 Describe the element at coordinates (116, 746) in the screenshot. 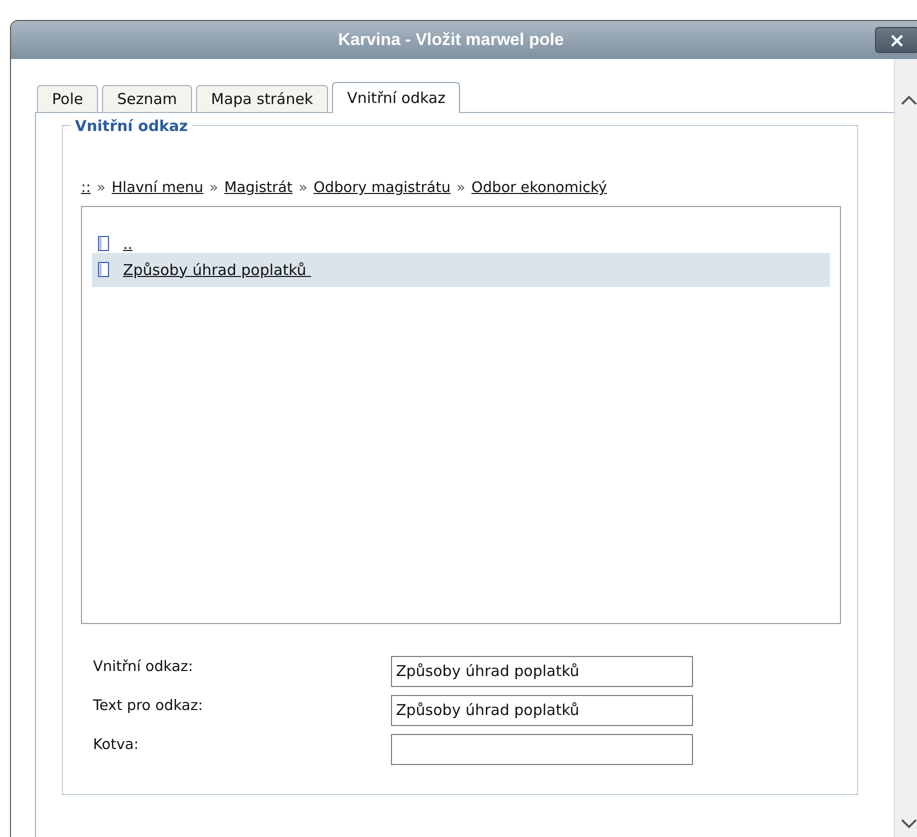

I see `field-label: Kotva:` at that location.